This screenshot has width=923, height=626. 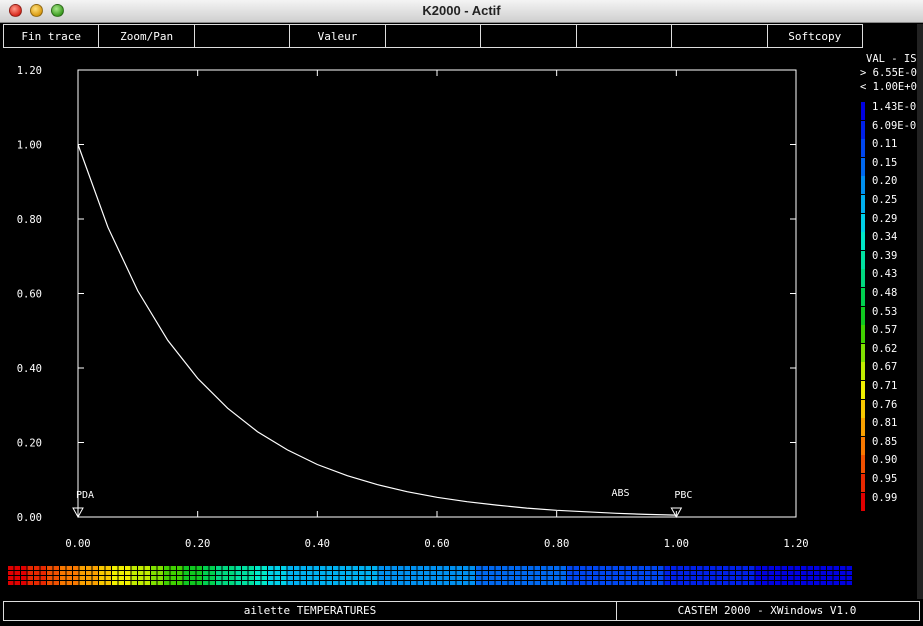 What do you see at coordinates (891, 87) in the screenshot?
I see `legend-min-label: < 1.00E+00` at bounding box center [891, 87].